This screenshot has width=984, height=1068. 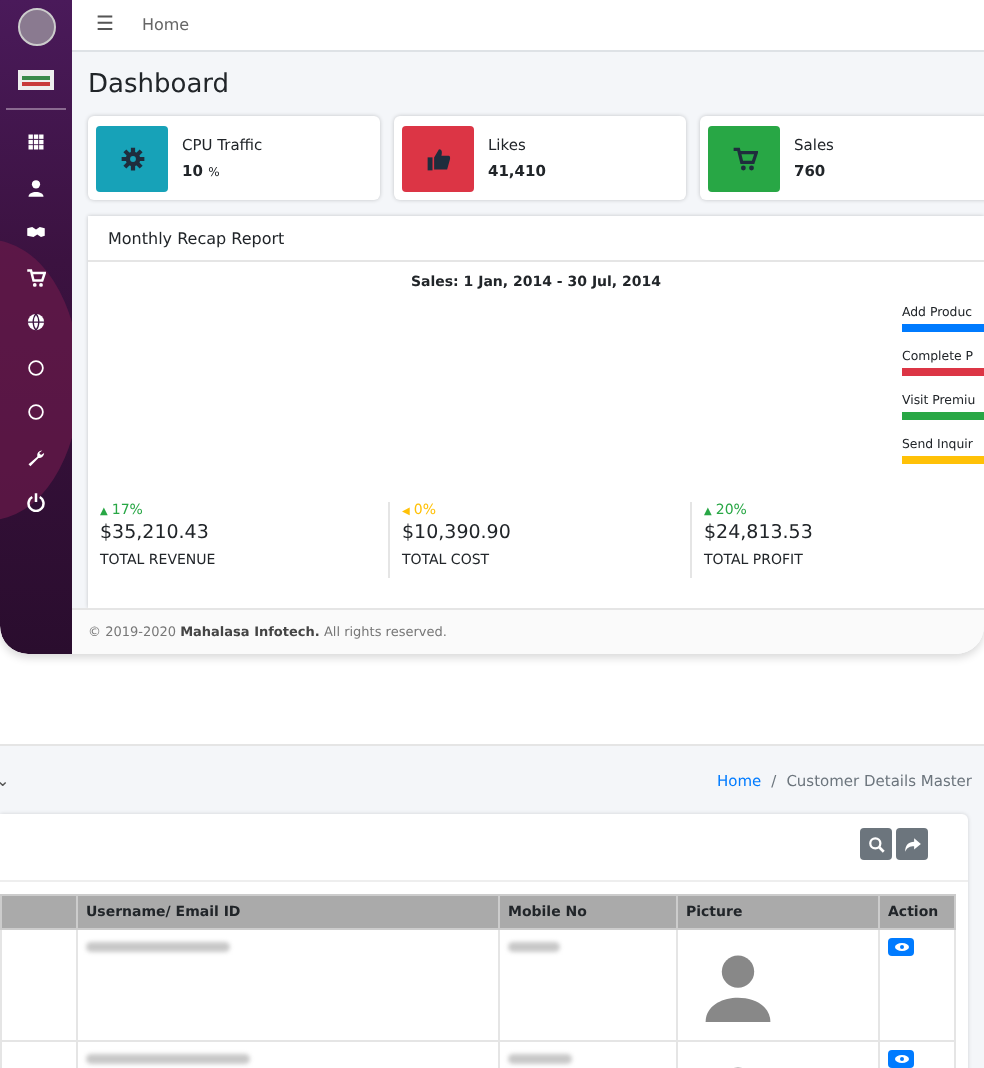 What do you see at coordinates (132, 158) in the screenshot?
I see `gear-icon` at bounding box center [132, 158].